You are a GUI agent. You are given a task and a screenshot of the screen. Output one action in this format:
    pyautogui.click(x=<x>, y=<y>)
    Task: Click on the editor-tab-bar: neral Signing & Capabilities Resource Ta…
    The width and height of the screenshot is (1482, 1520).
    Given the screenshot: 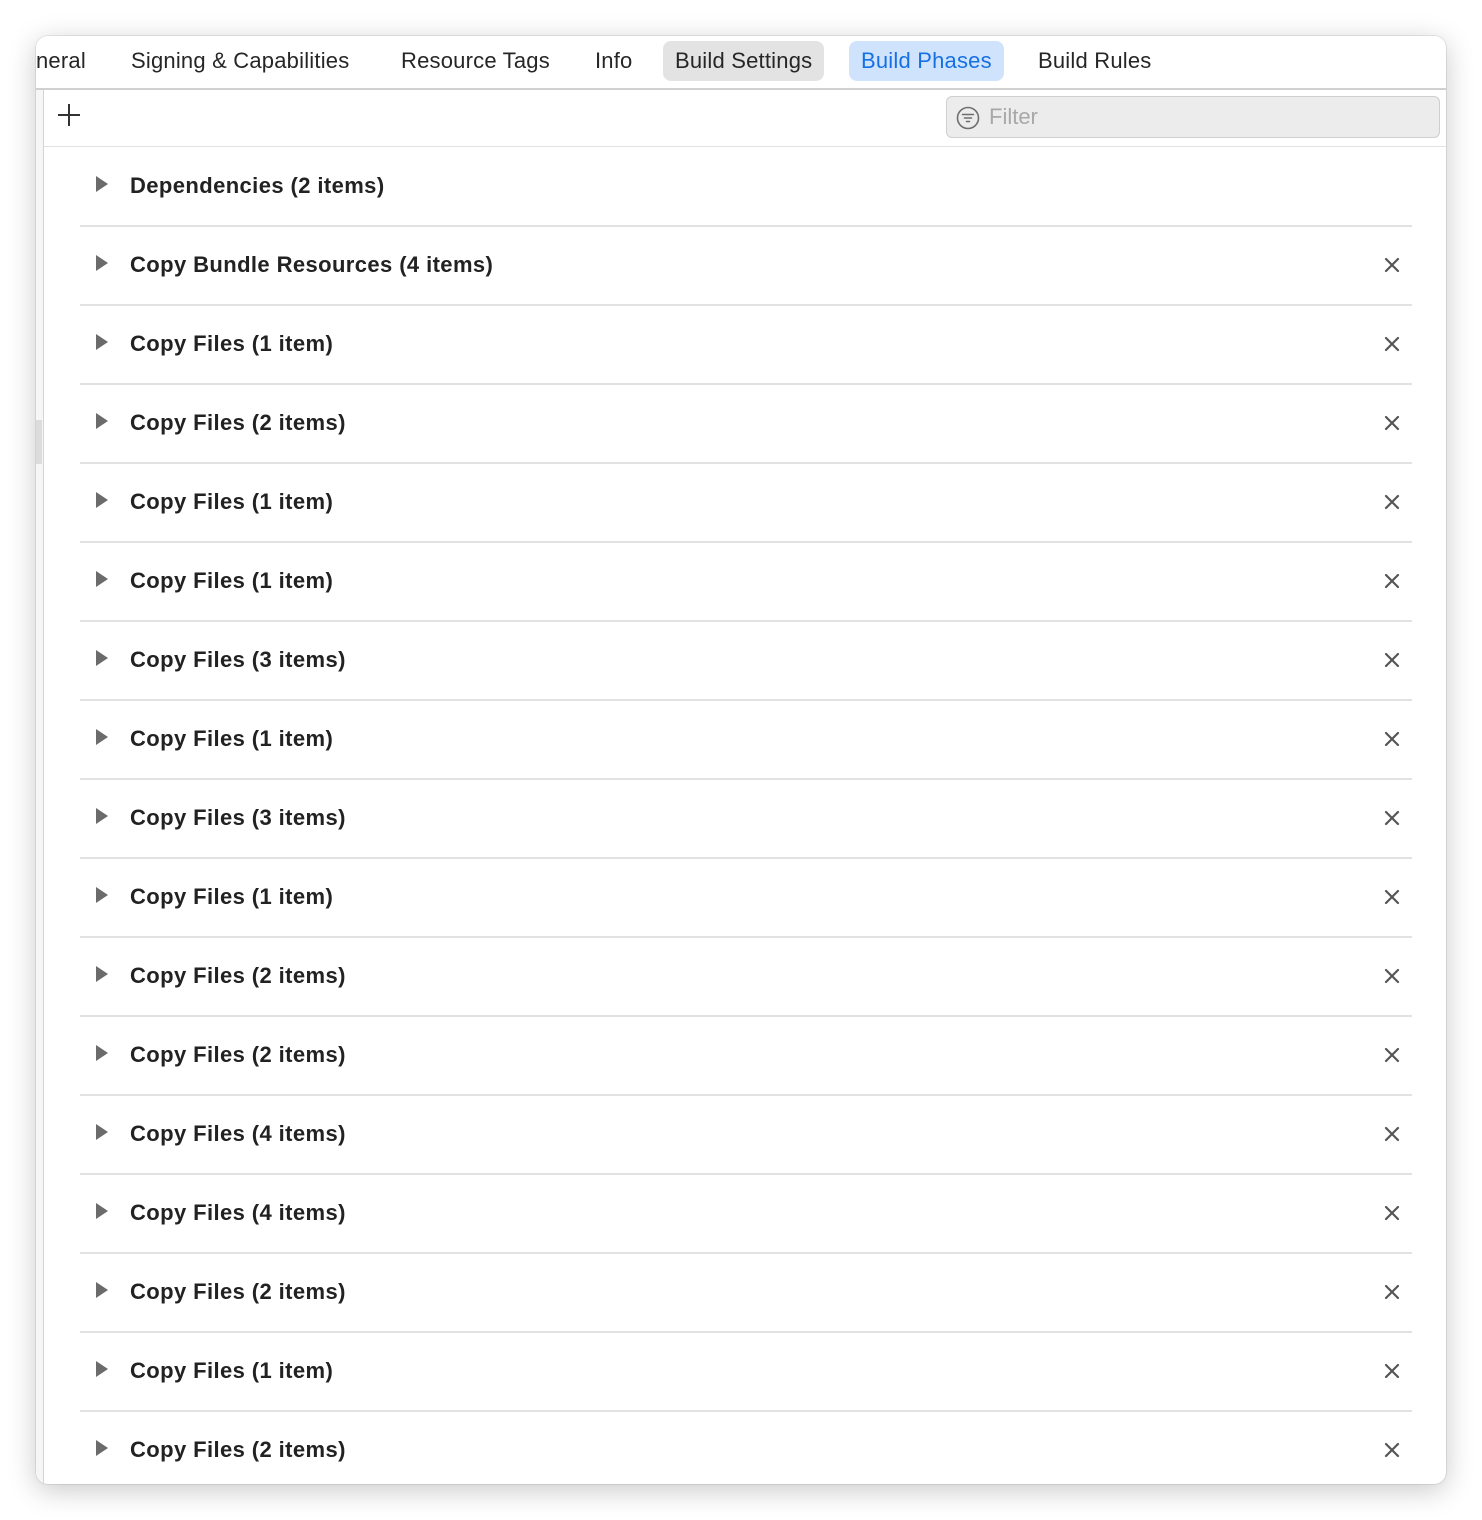 What is the action you would take?
    pyautogui.click(x=741, y=63)
    